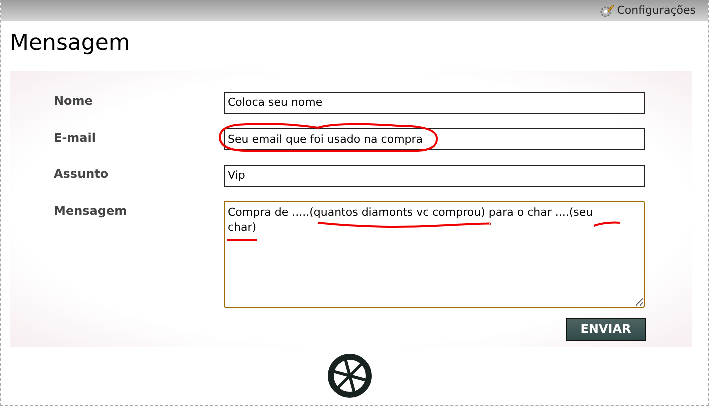  Describe the element at coordinates (434, 139) in the screenshot. I see `text-field: Seu email que foi usado na compra` at that location.